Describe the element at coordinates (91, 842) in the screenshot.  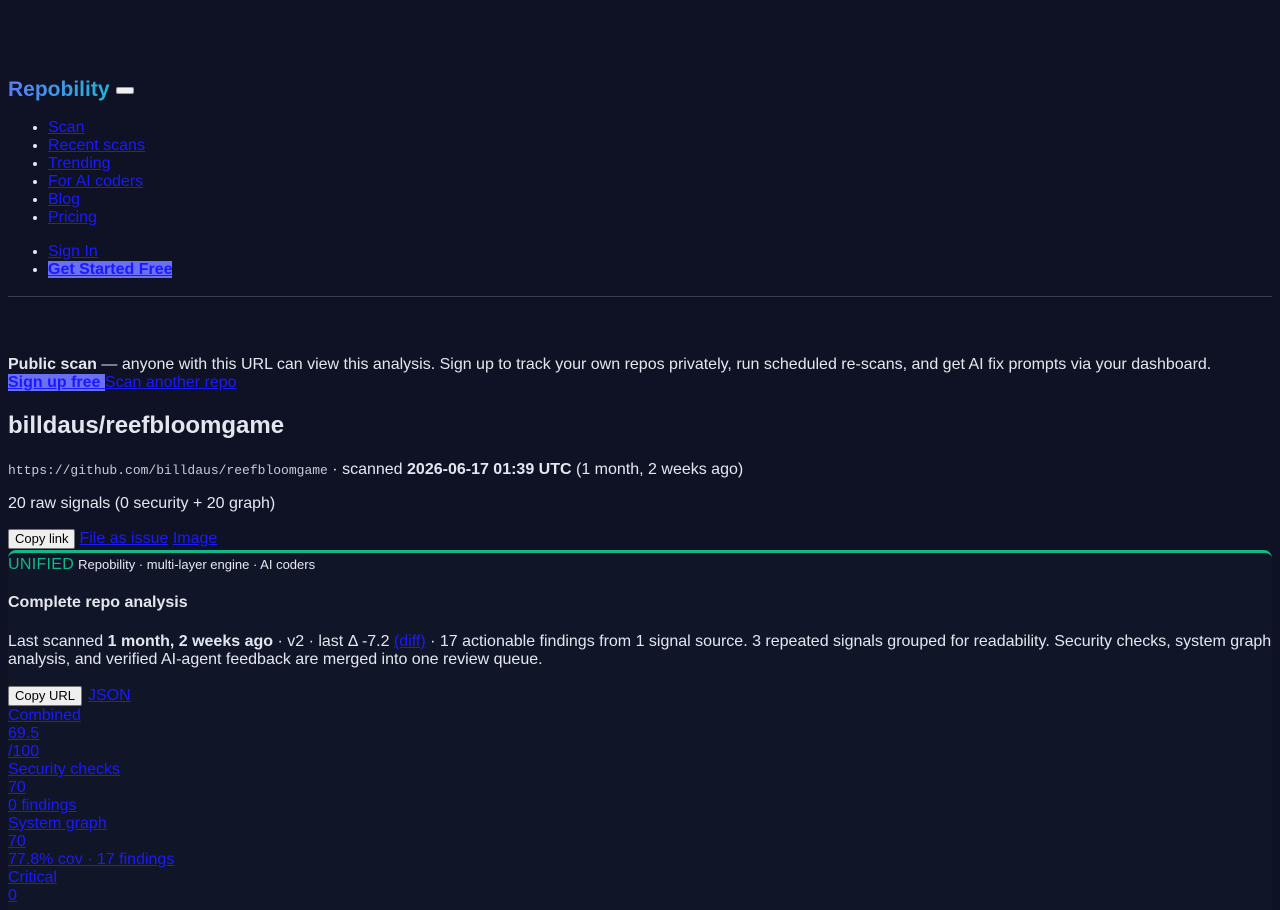
I see `stat-graph-score: 70` at that location.